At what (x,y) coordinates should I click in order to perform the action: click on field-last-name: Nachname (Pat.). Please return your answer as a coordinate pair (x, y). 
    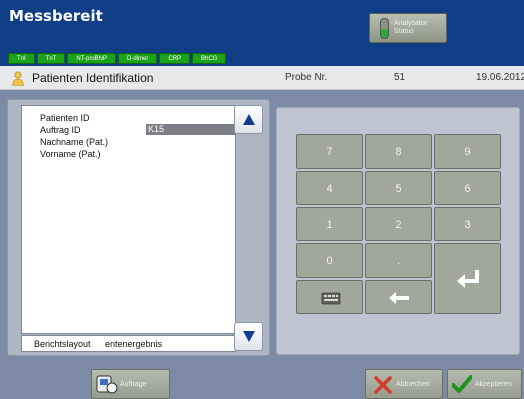
    Looking at the image, I should click on (74, 142).